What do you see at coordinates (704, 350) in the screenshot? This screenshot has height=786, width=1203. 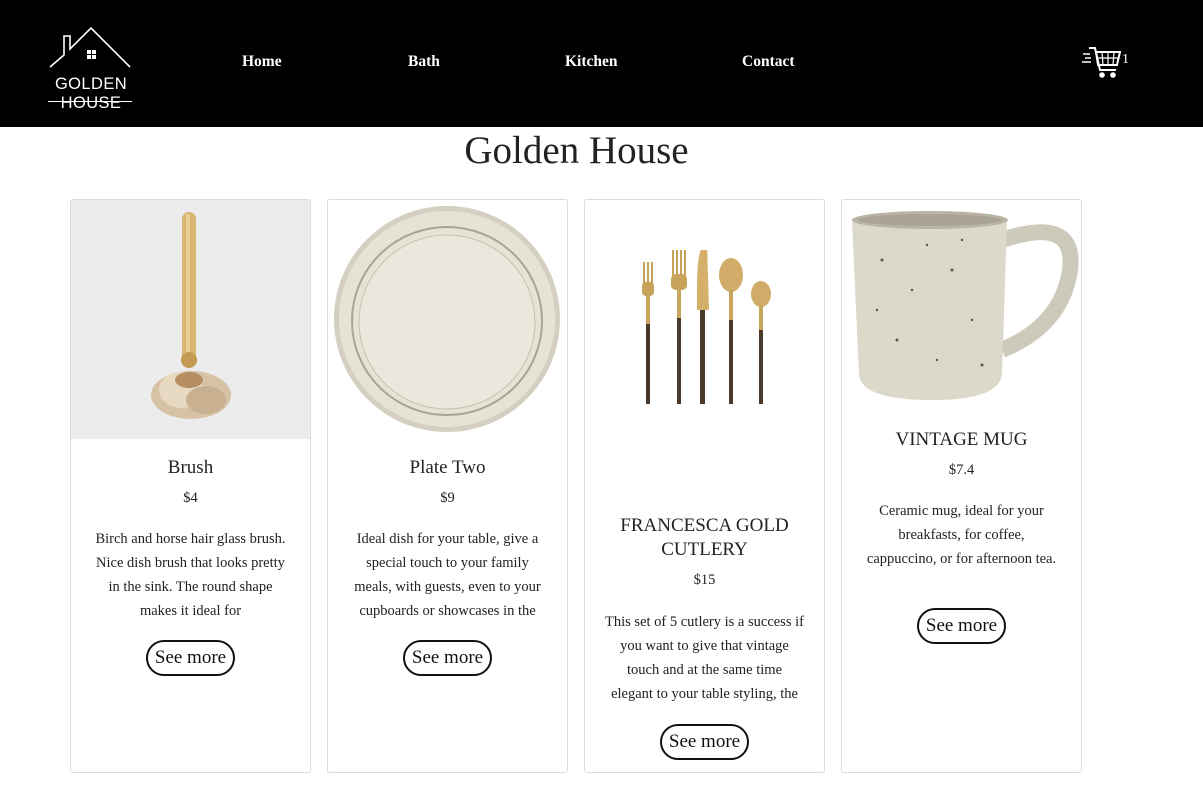 I see `cutlery-image` at bounding box center [704, 350].